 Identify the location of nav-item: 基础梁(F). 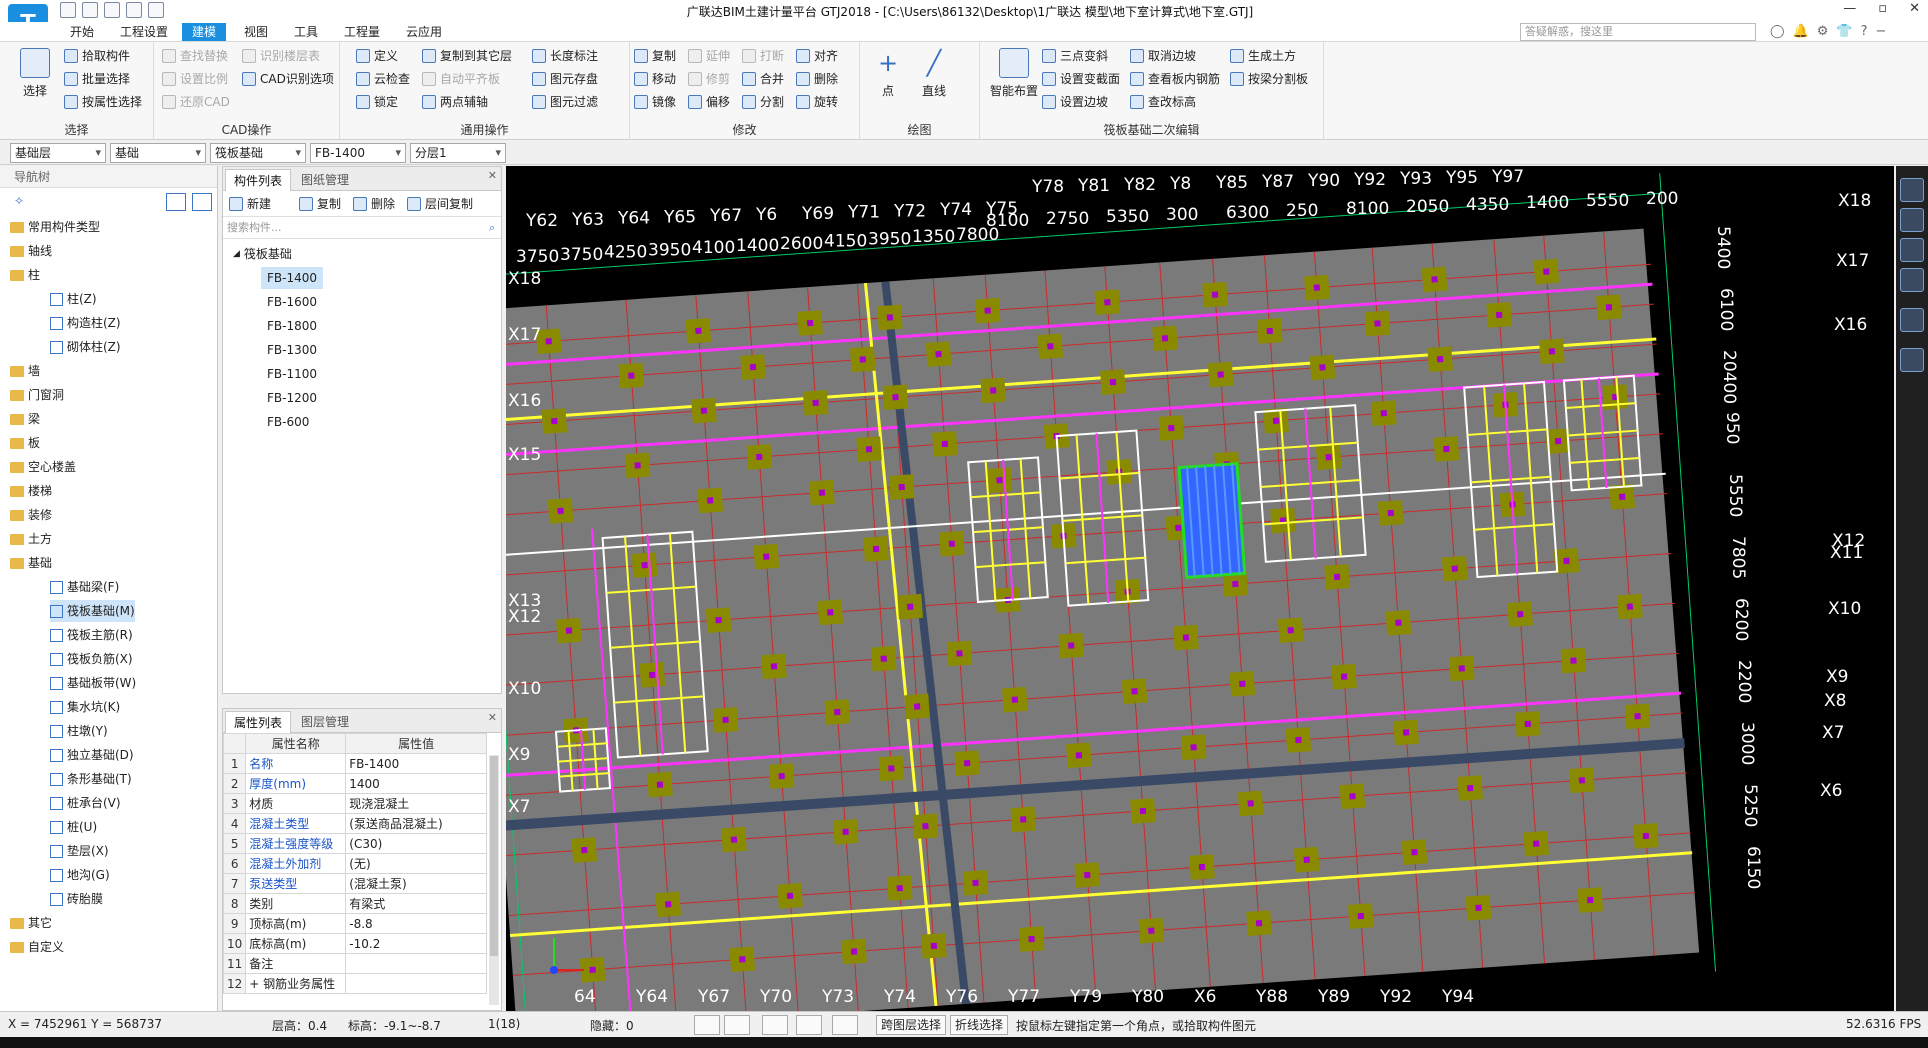
(84, 587).